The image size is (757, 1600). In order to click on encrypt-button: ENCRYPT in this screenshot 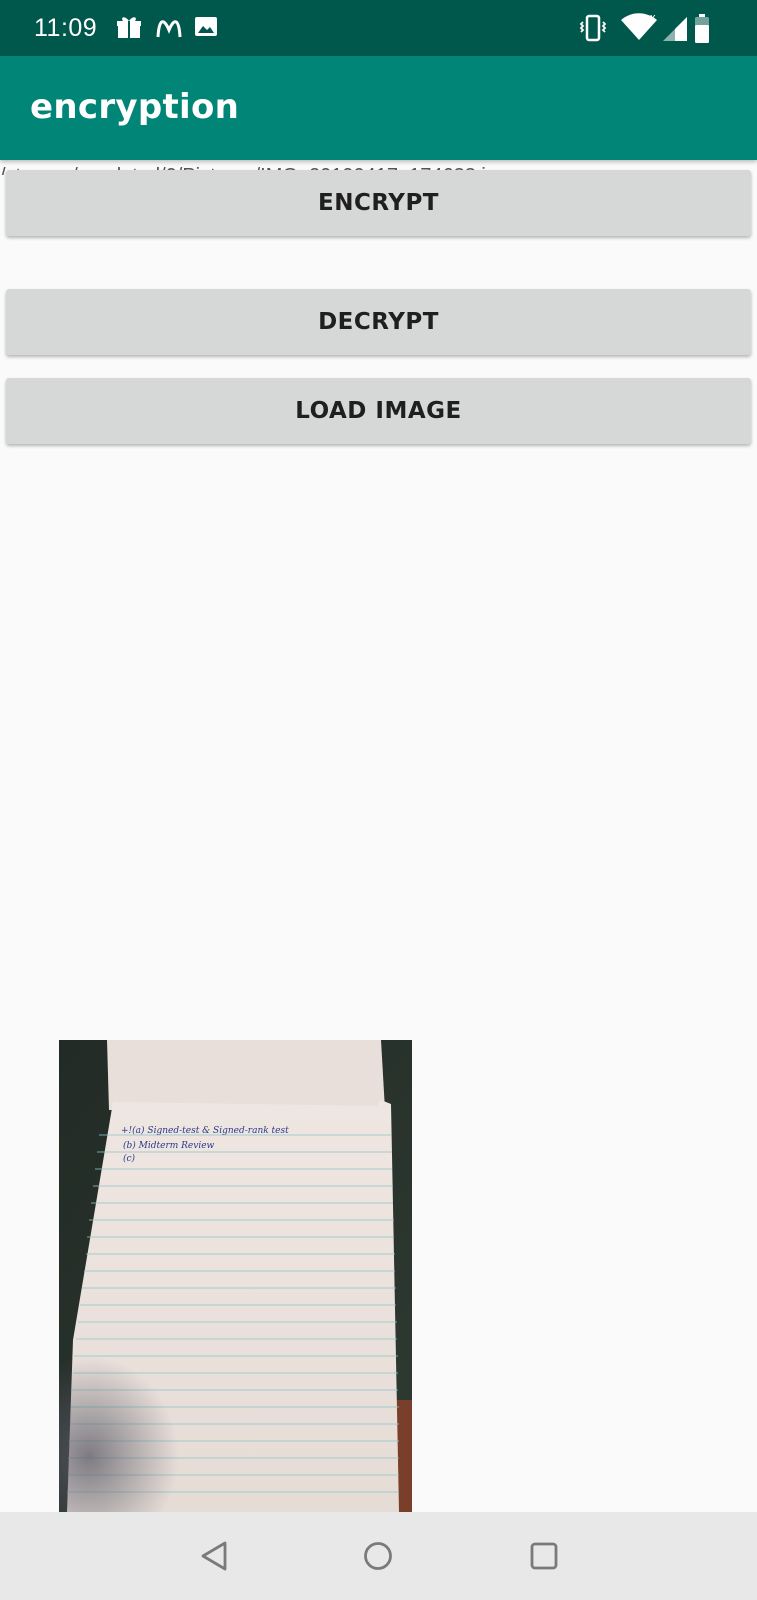, I will do `click(378, 203)`.